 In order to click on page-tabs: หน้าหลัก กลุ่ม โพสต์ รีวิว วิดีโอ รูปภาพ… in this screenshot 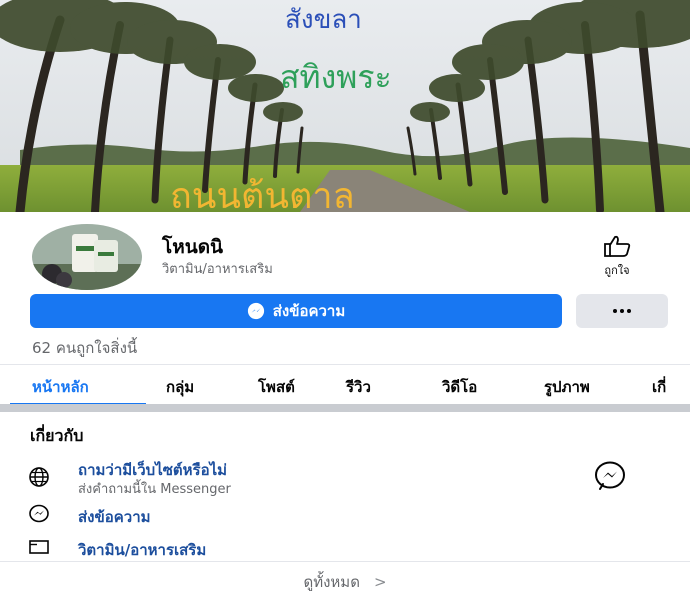, I will do `click(345, 385)`.